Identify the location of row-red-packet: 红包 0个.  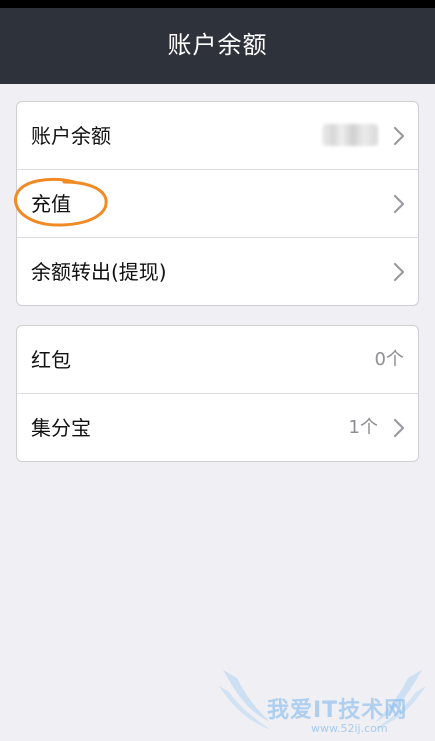
(217, 360).